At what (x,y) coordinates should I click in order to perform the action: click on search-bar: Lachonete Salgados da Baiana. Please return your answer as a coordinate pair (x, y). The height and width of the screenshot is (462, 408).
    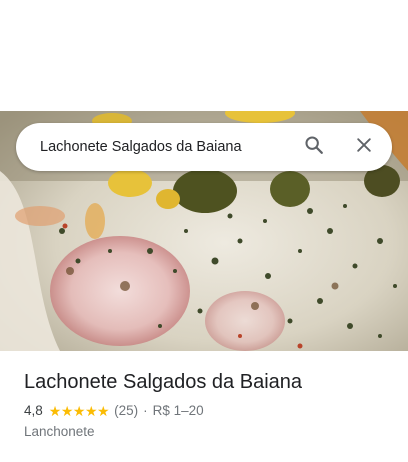
    Looking at the image, I should click on (204, 147).